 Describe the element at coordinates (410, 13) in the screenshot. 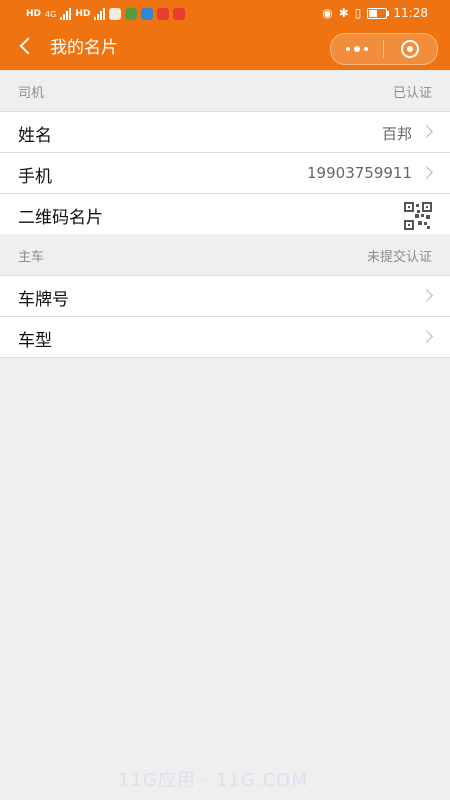

I see `status-time: 11:28` at that location.